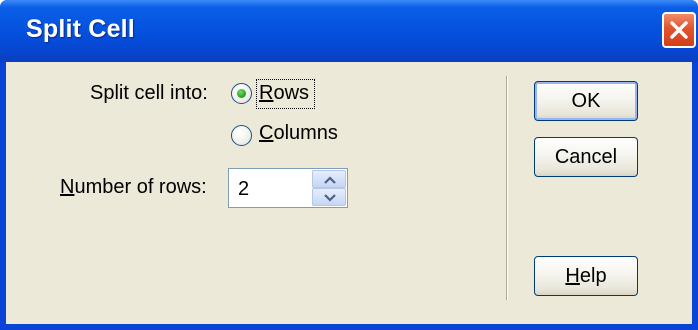 Image resolution: width=698 pixels, height=330 pixels. What do you see at coordinates (244, 189) in the screenshot?
I see `number-of-rows-value: 2` at bounding box center [244, 189].